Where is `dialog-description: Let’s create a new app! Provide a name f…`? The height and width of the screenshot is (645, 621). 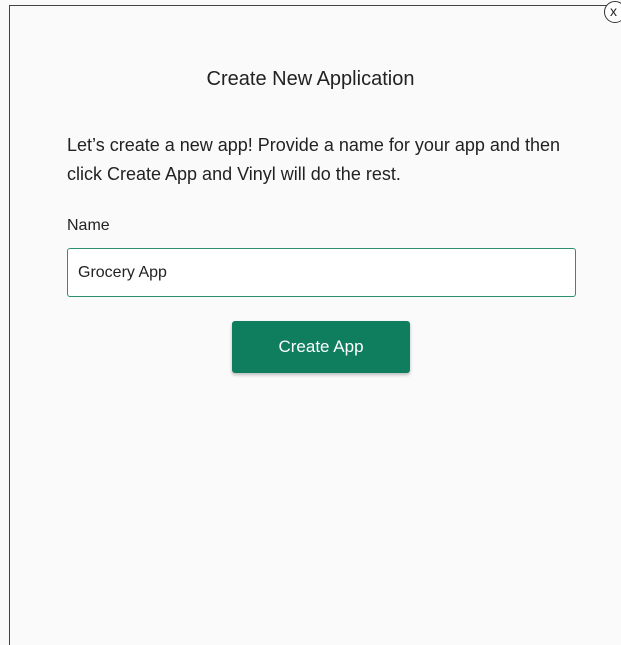
dialog-description: Let’s create a new app! Provide a name f… is located at coordinates (313, 159).